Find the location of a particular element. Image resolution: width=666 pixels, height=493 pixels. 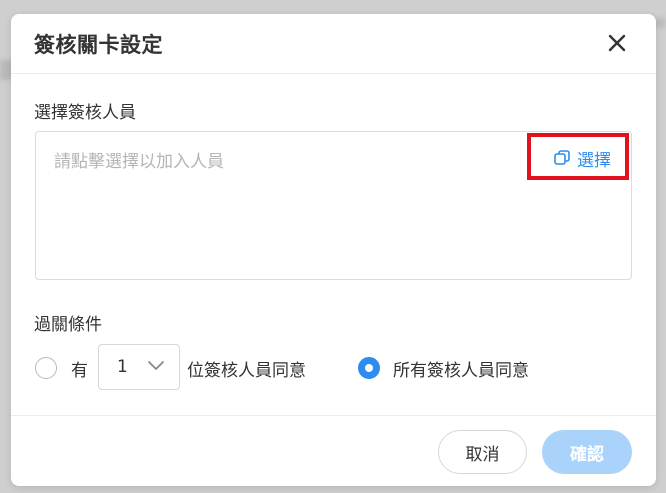

approver-count-value: 1 is located at coordinates (122, 367).